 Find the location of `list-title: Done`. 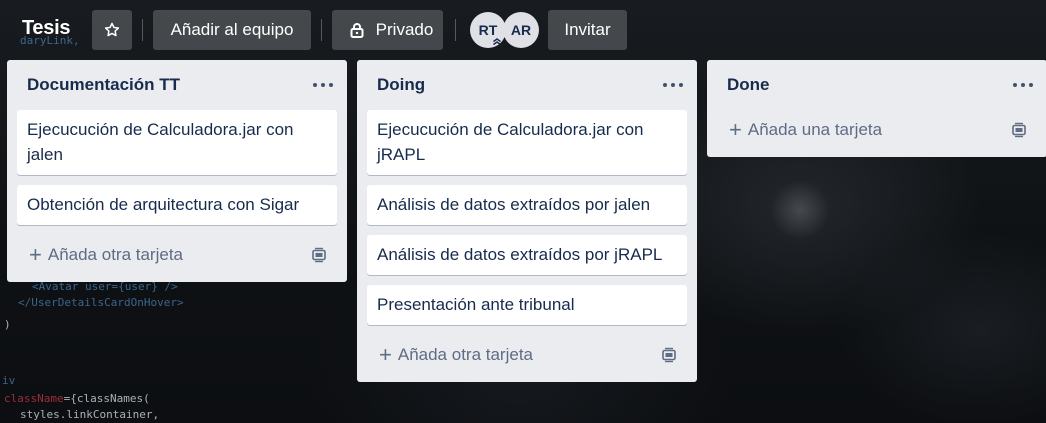

list-title: Done is located at coordinates (748, 85).